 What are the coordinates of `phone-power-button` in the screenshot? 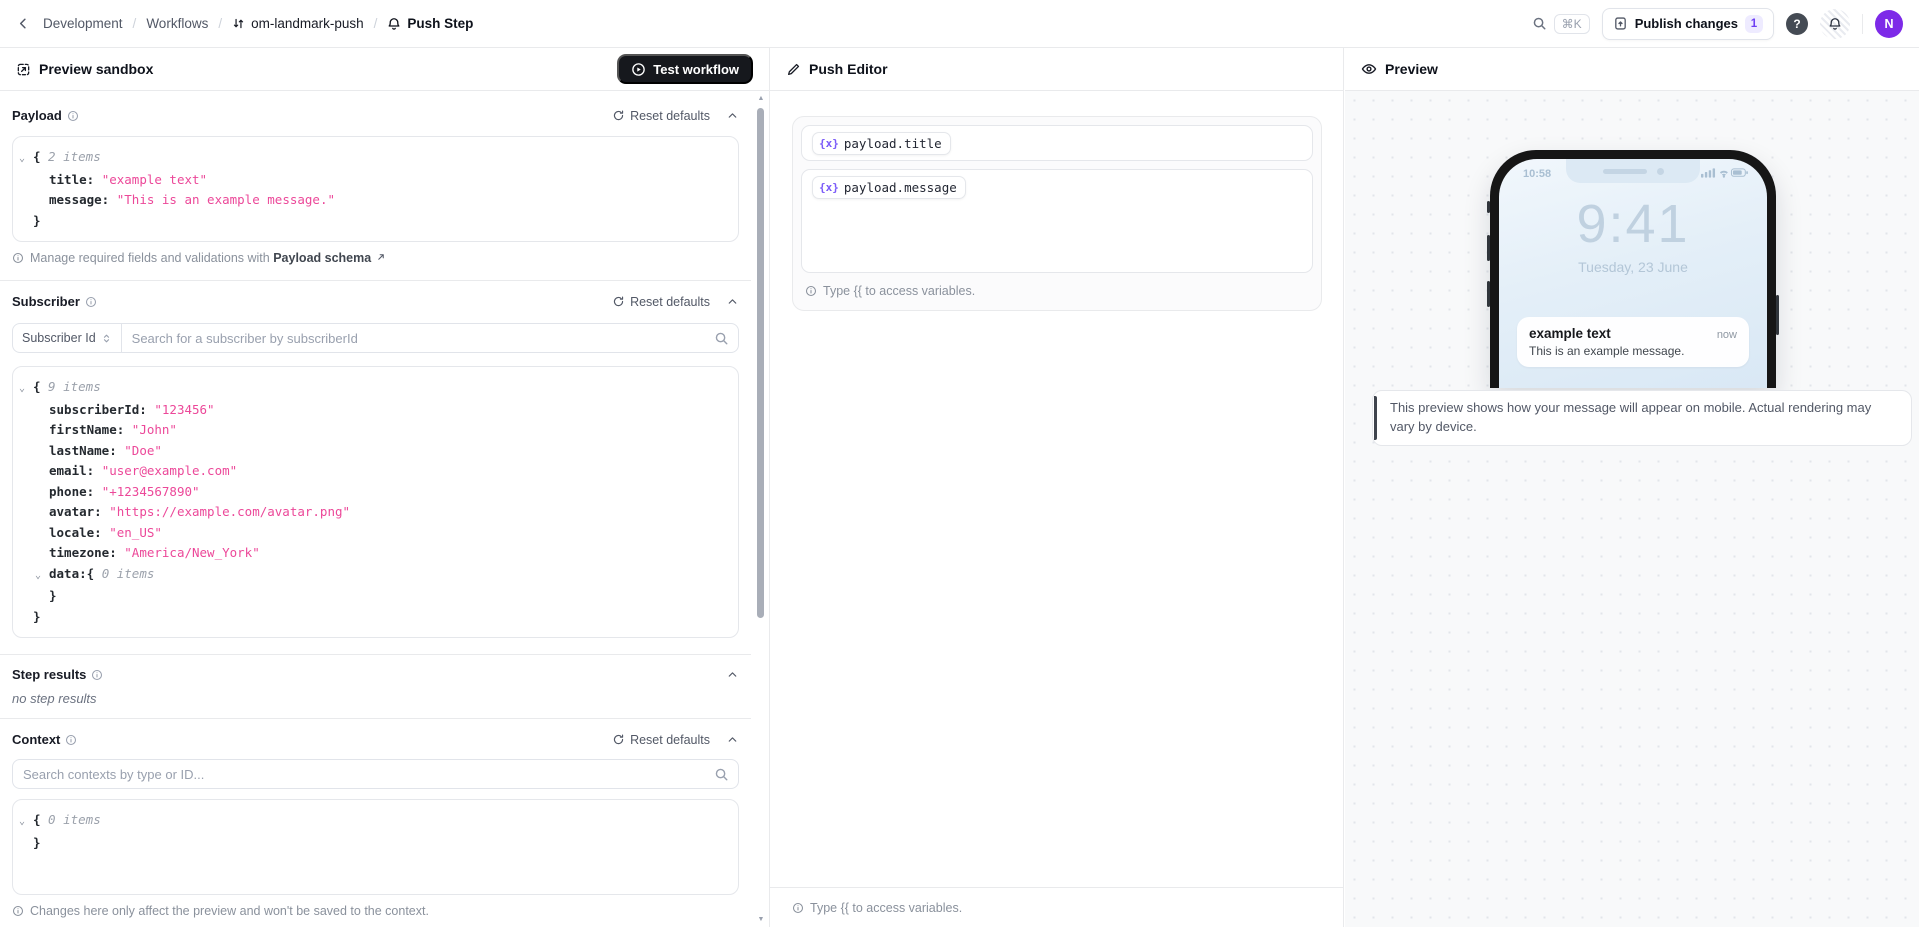 It's located at (1777, 315).